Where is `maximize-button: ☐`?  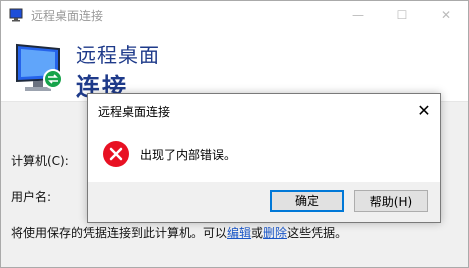
maximize-button: ☐ is located at coordinates (402, 15).